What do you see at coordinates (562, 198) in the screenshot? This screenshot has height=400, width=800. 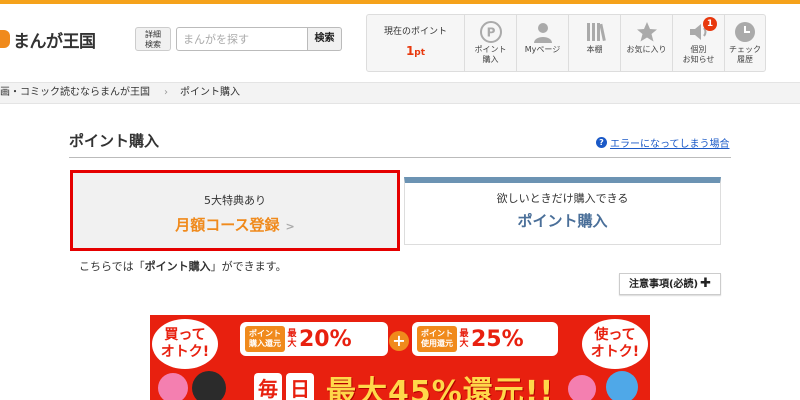 I see `tab-point-sub: 欲しいときだけ購入できる` at bounding box center [562, 198].